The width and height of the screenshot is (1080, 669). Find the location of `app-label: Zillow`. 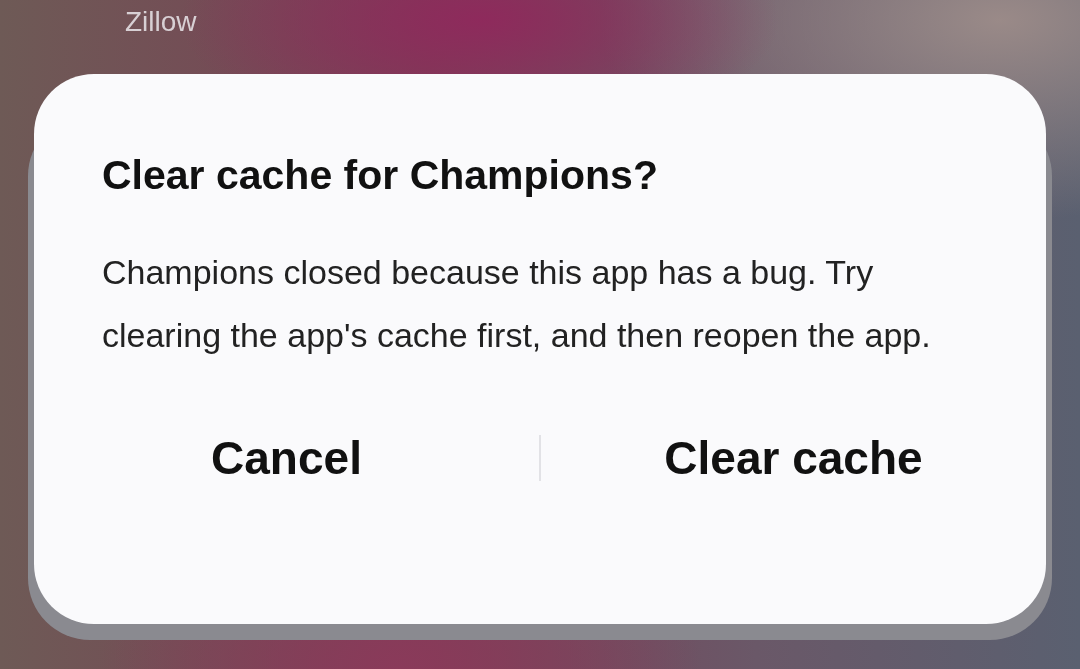

app-label: Zillow is located at coordinates (161, 22).